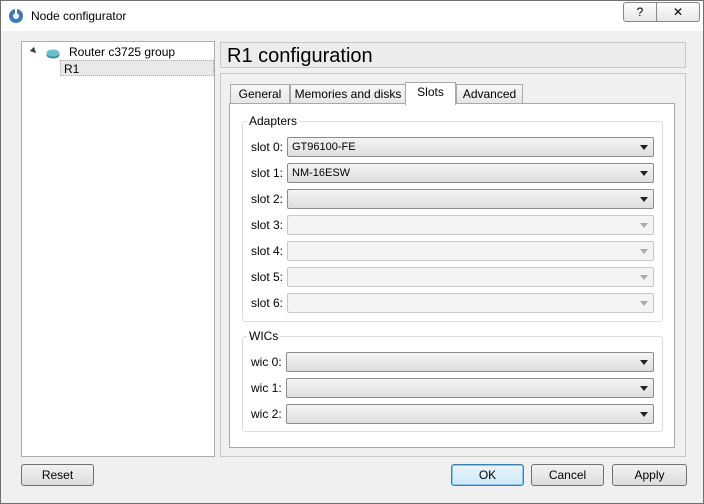  Describe the element at coordinates (79, 16) in the screenshot. I see `window-title: Node configurator` at that location.